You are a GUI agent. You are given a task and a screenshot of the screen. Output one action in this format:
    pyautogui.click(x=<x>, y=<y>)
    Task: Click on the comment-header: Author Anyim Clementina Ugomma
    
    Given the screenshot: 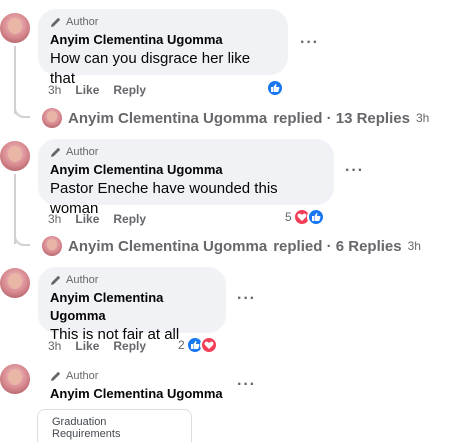 What is the action you would take?
    pyautogui.click(x=136, y=386)
    